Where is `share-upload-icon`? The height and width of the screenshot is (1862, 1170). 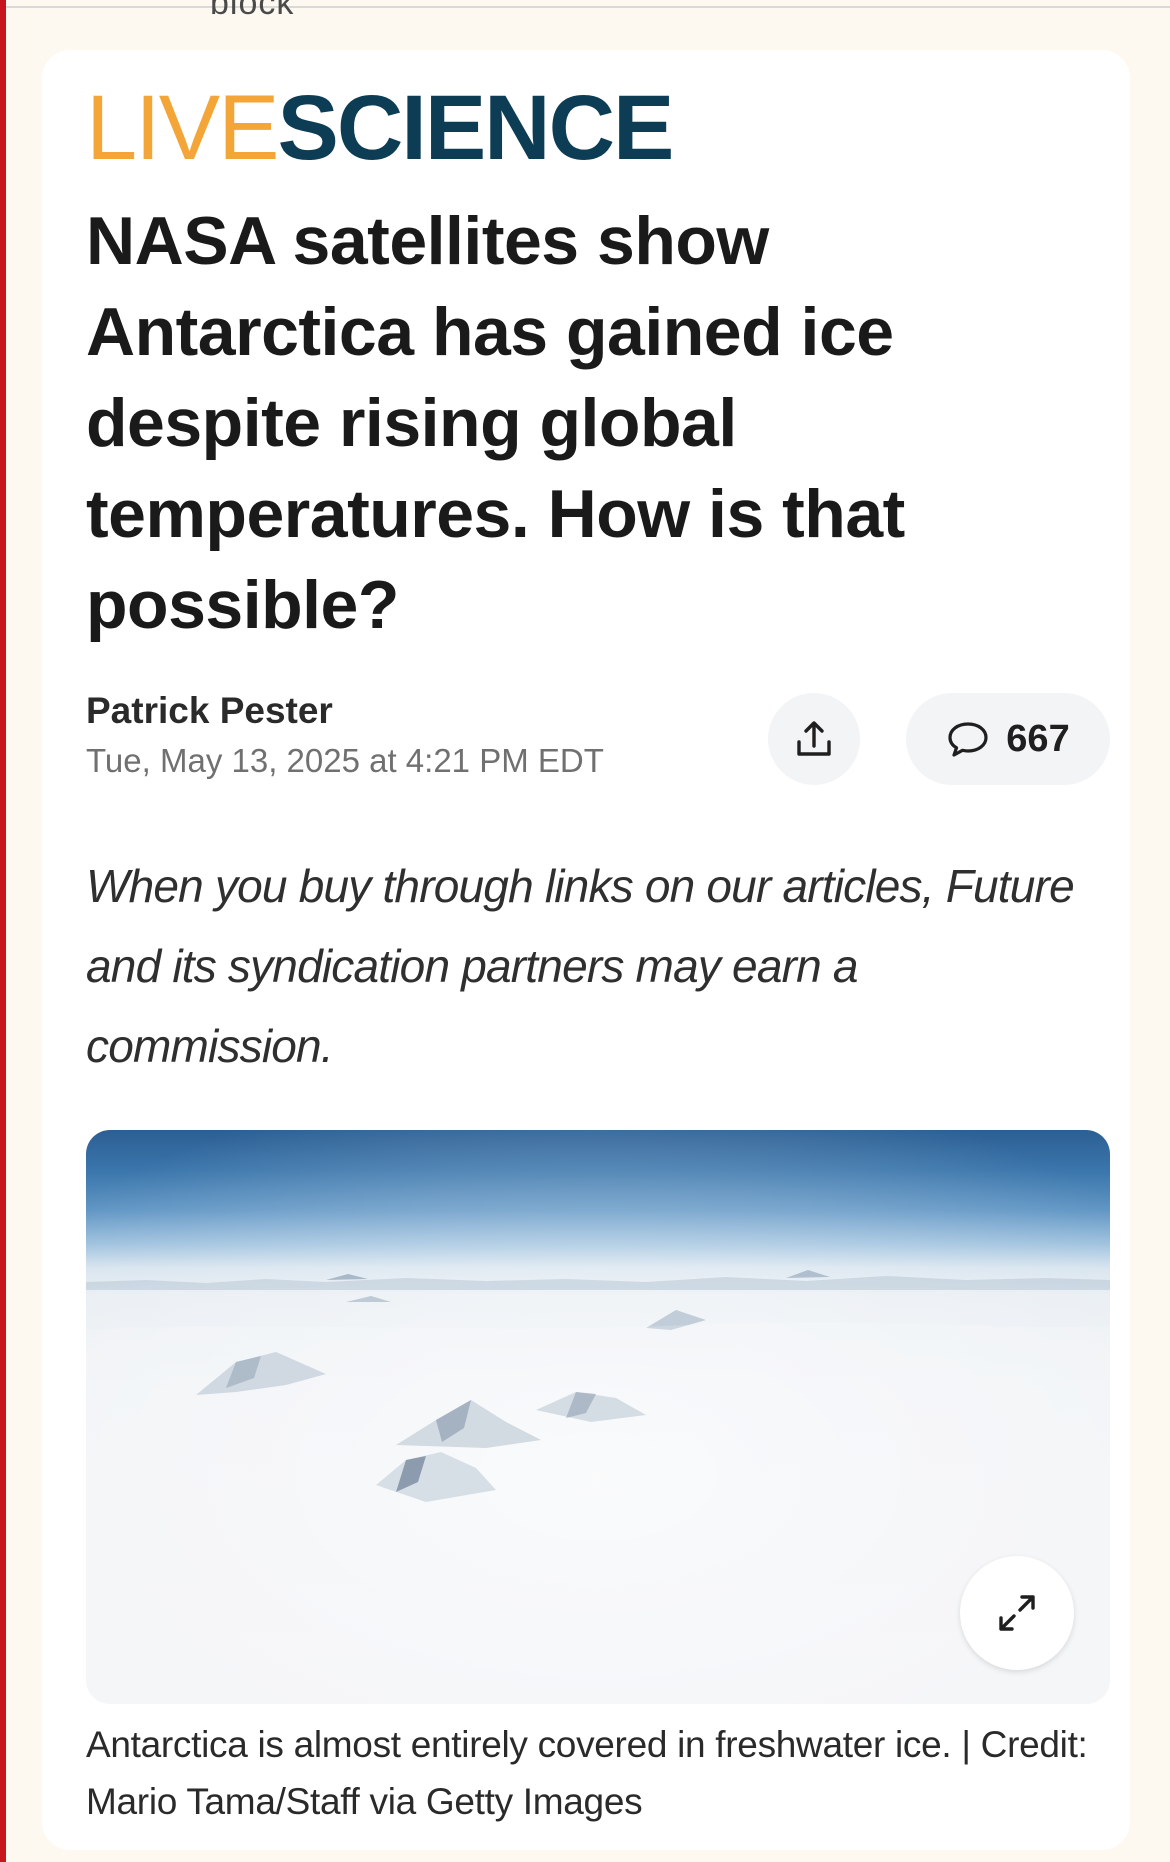
share-upload-icon is located at coordinates (814, 738).